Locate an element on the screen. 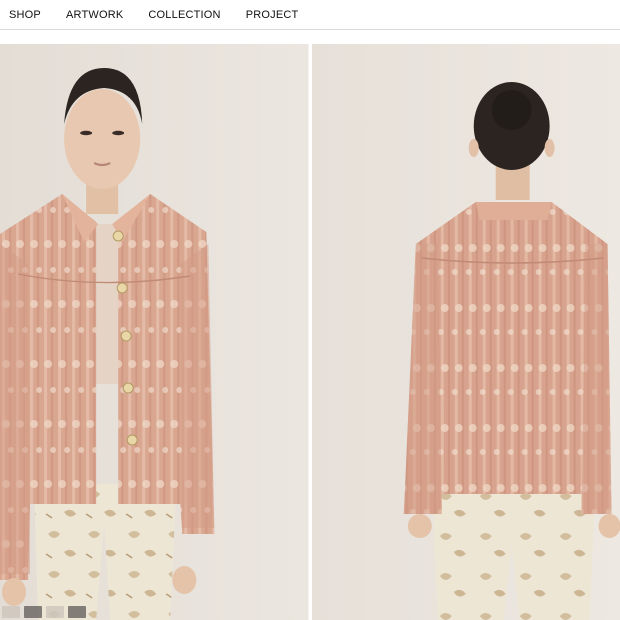 This screenshot has height=620, width=620. nav-artwork: ARTWORK is located at coordinates (94, 15).